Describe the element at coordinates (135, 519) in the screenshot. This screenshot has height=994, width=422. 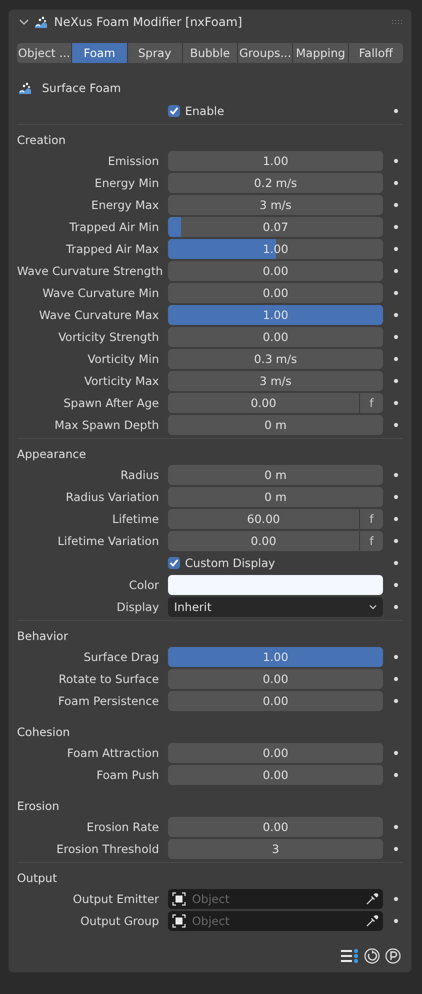
I see `field-label: Lifetime` at that location.